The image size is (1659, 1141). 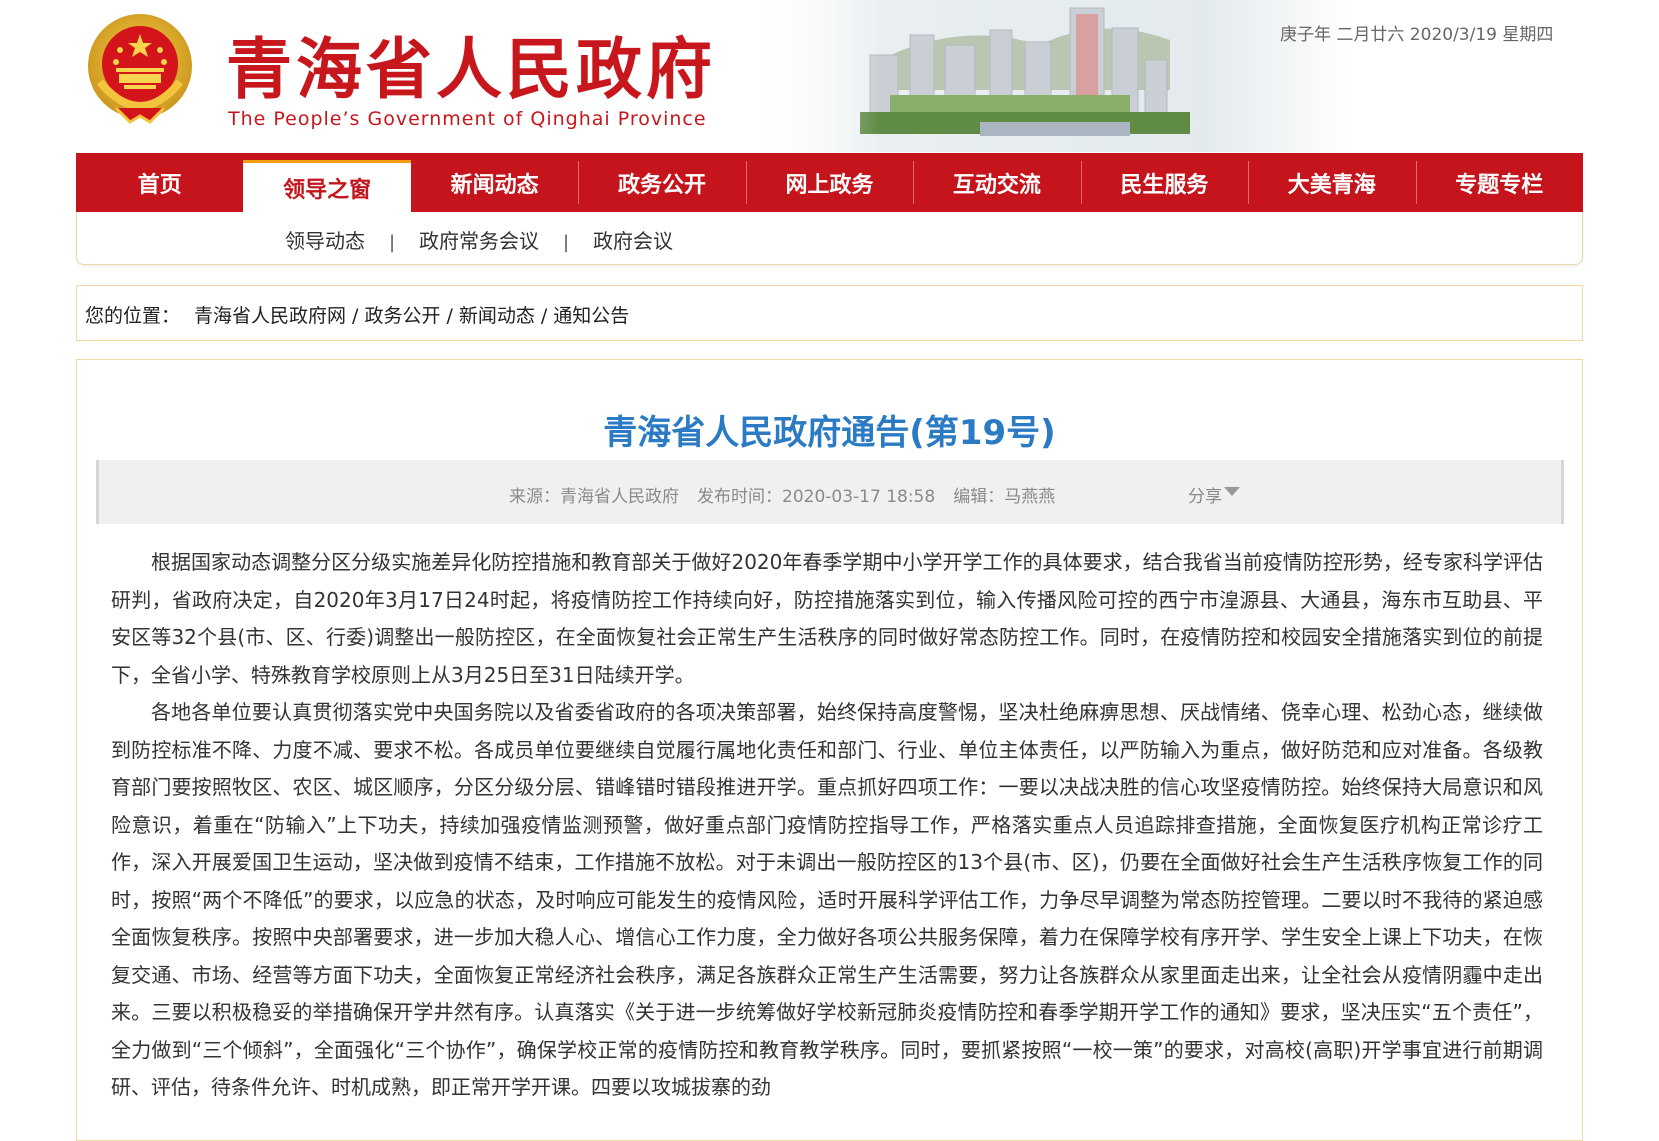 I want to click on header-date: 庚子年 二月廿六 2020/3/19 星期四, so click(x=1417, y=35).